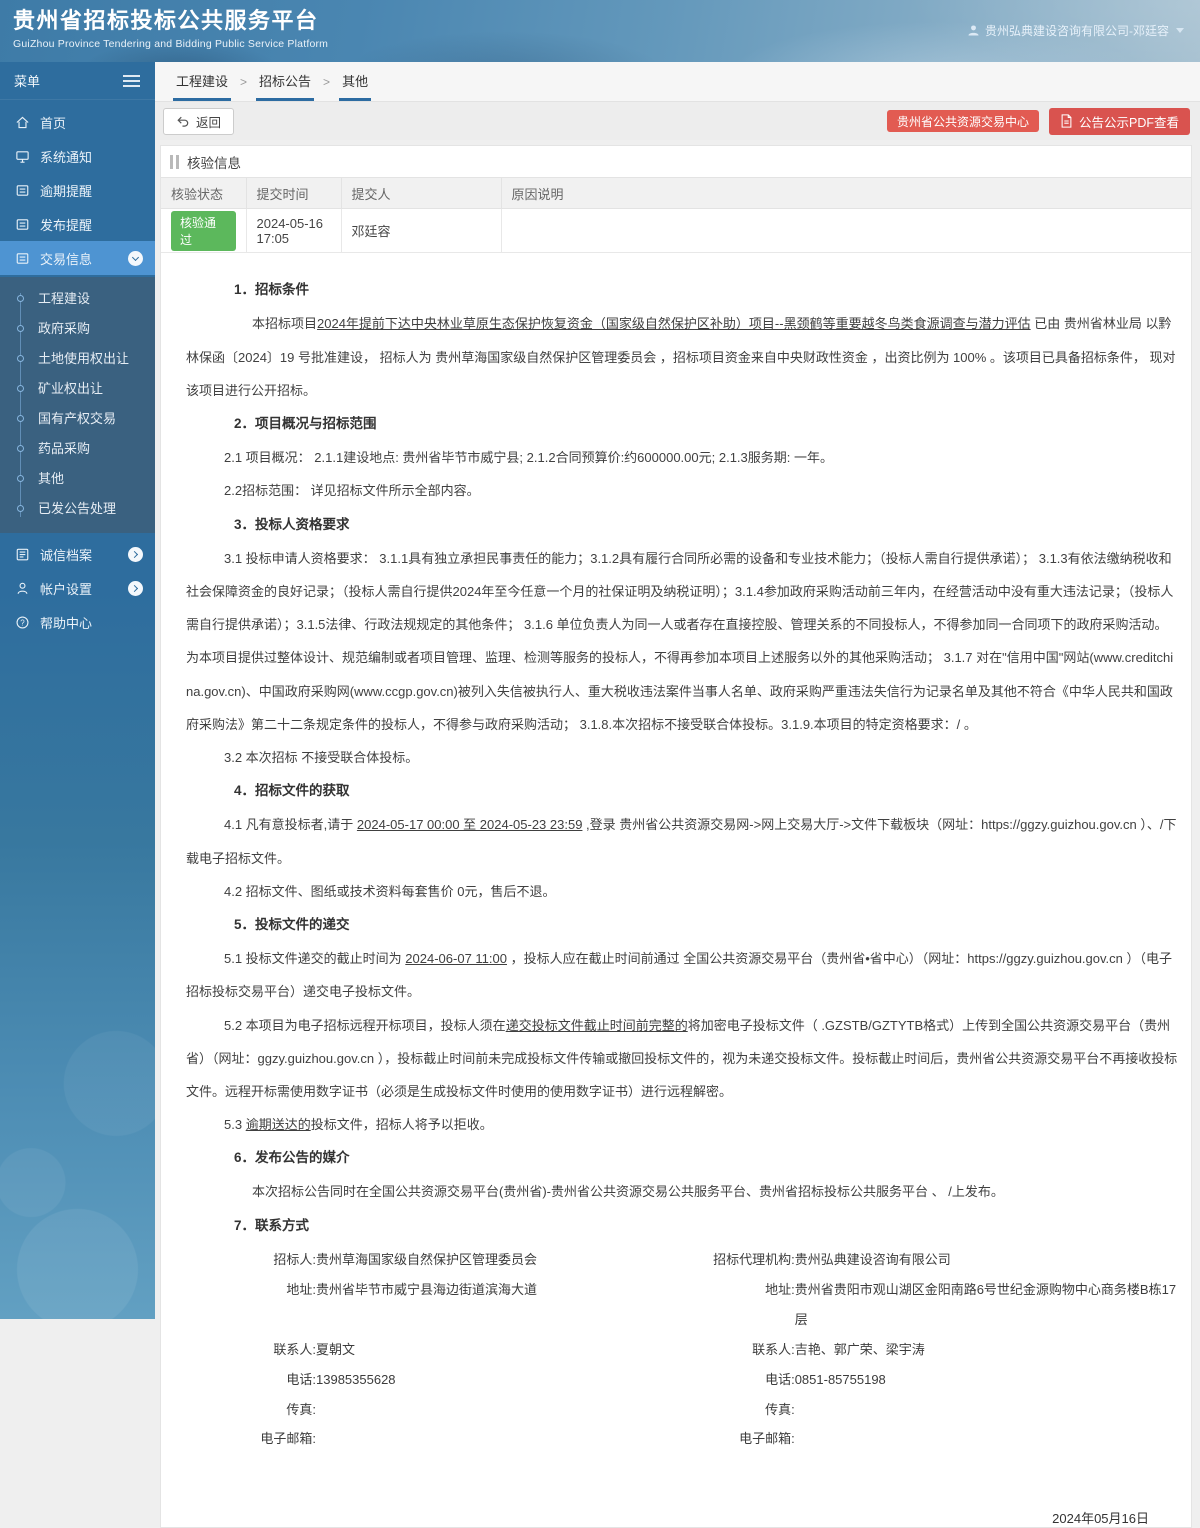 This screenshot has height=1528, width=1200. I want to click on contact-value: 13985355628, so click(356, 1379).